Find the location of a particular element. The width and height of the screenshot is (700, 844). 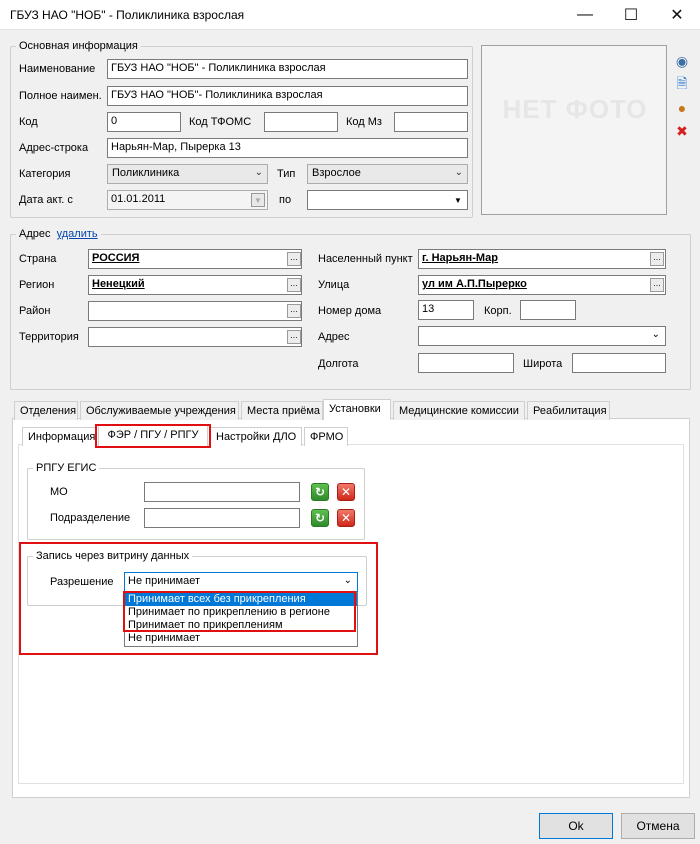

fullname-field: ГБУЗ НАО "НОБ"- Поликлиника взрослая is located at coordinates (287, 96).